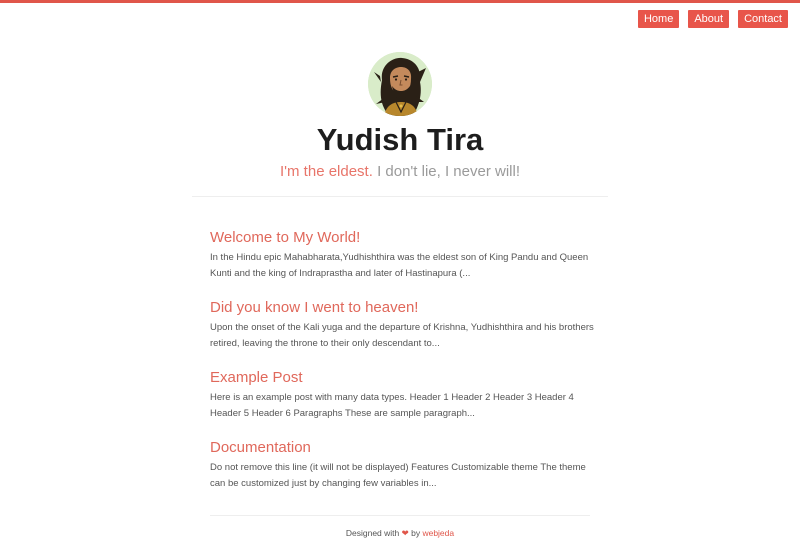 The height and width of the screenshot is (551, 800). I want to click on footer-author-link: webjeda, so click(438, 533).